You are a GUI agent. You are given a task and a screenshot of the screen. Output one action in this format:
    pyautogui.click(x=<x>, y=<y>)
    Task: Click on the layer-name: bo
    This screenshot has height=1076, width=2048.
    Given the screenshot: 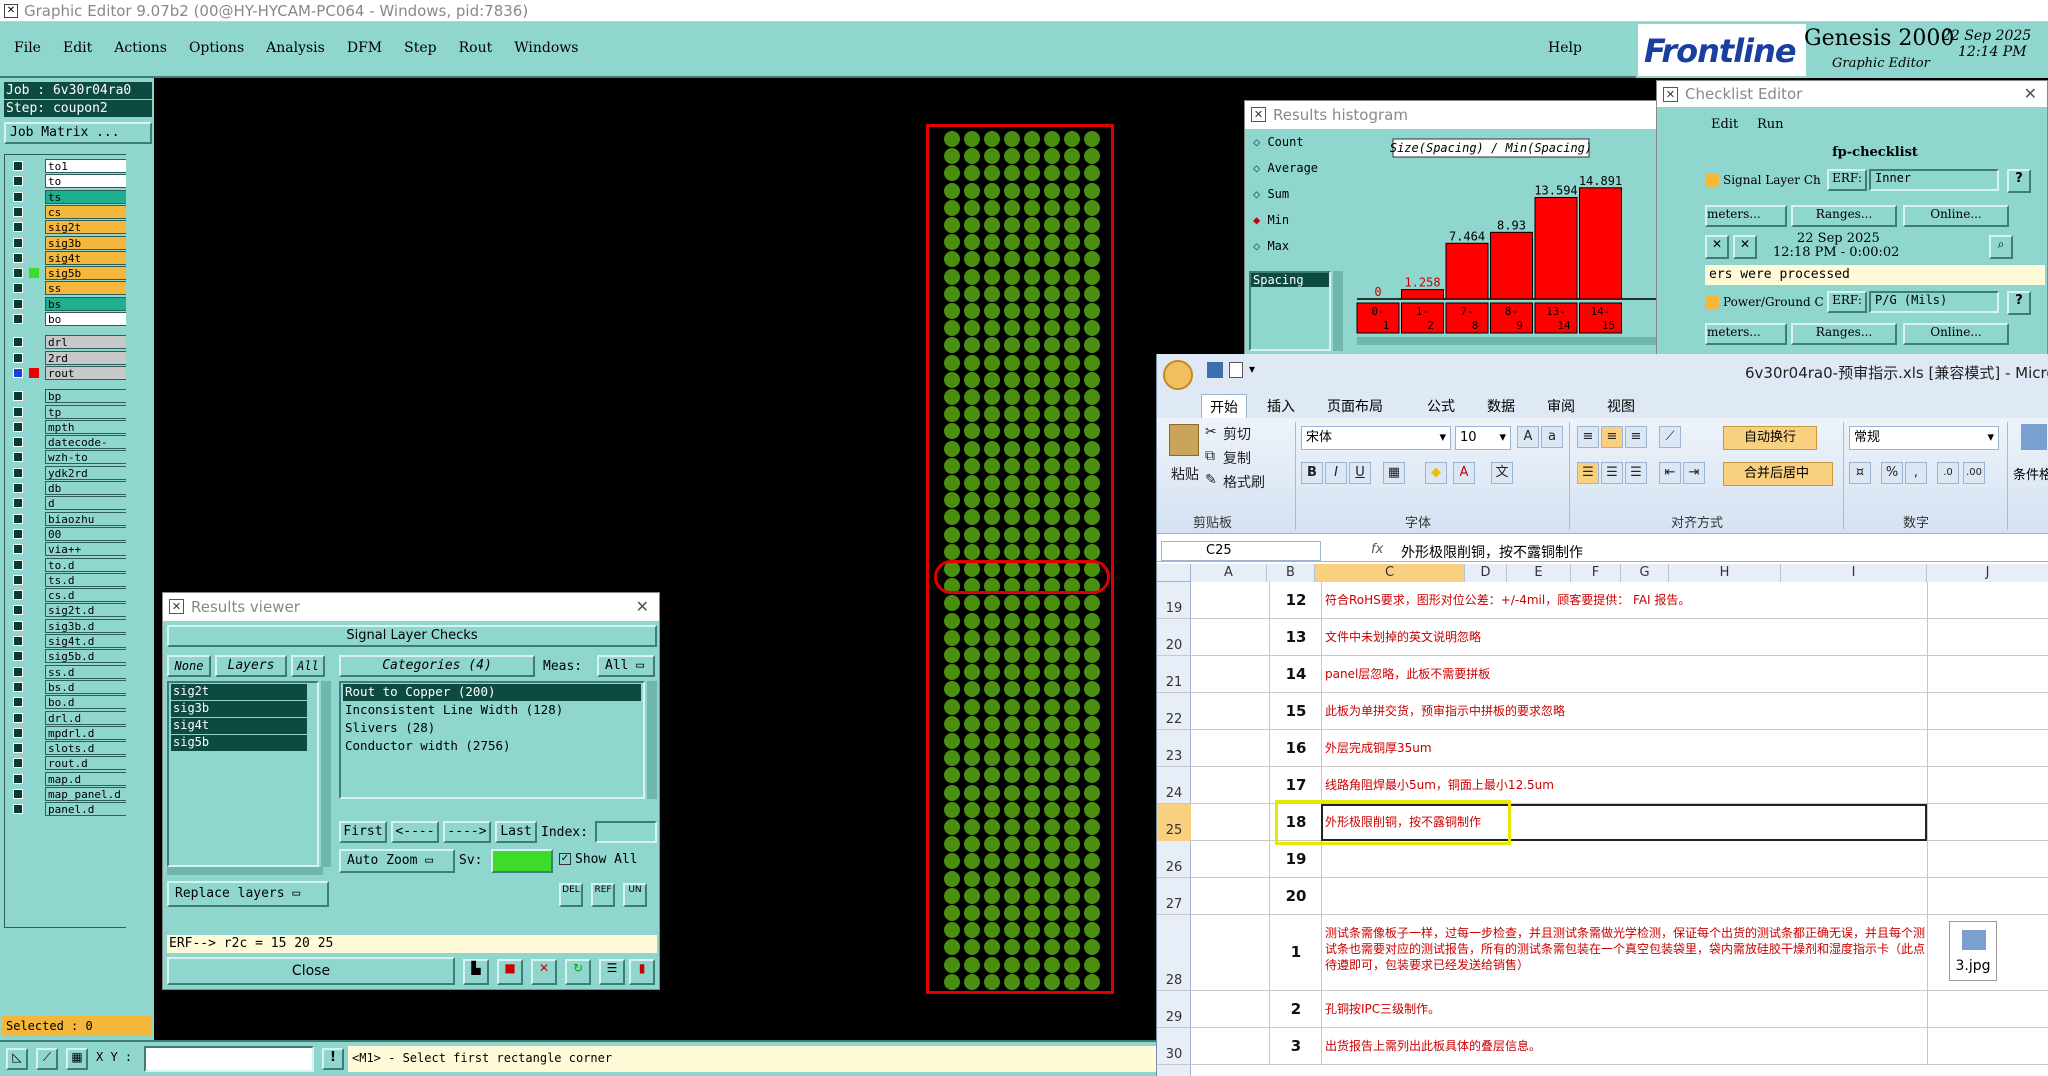 What is the action you would take?
    pyautogui.click(x=86, y=319)
    